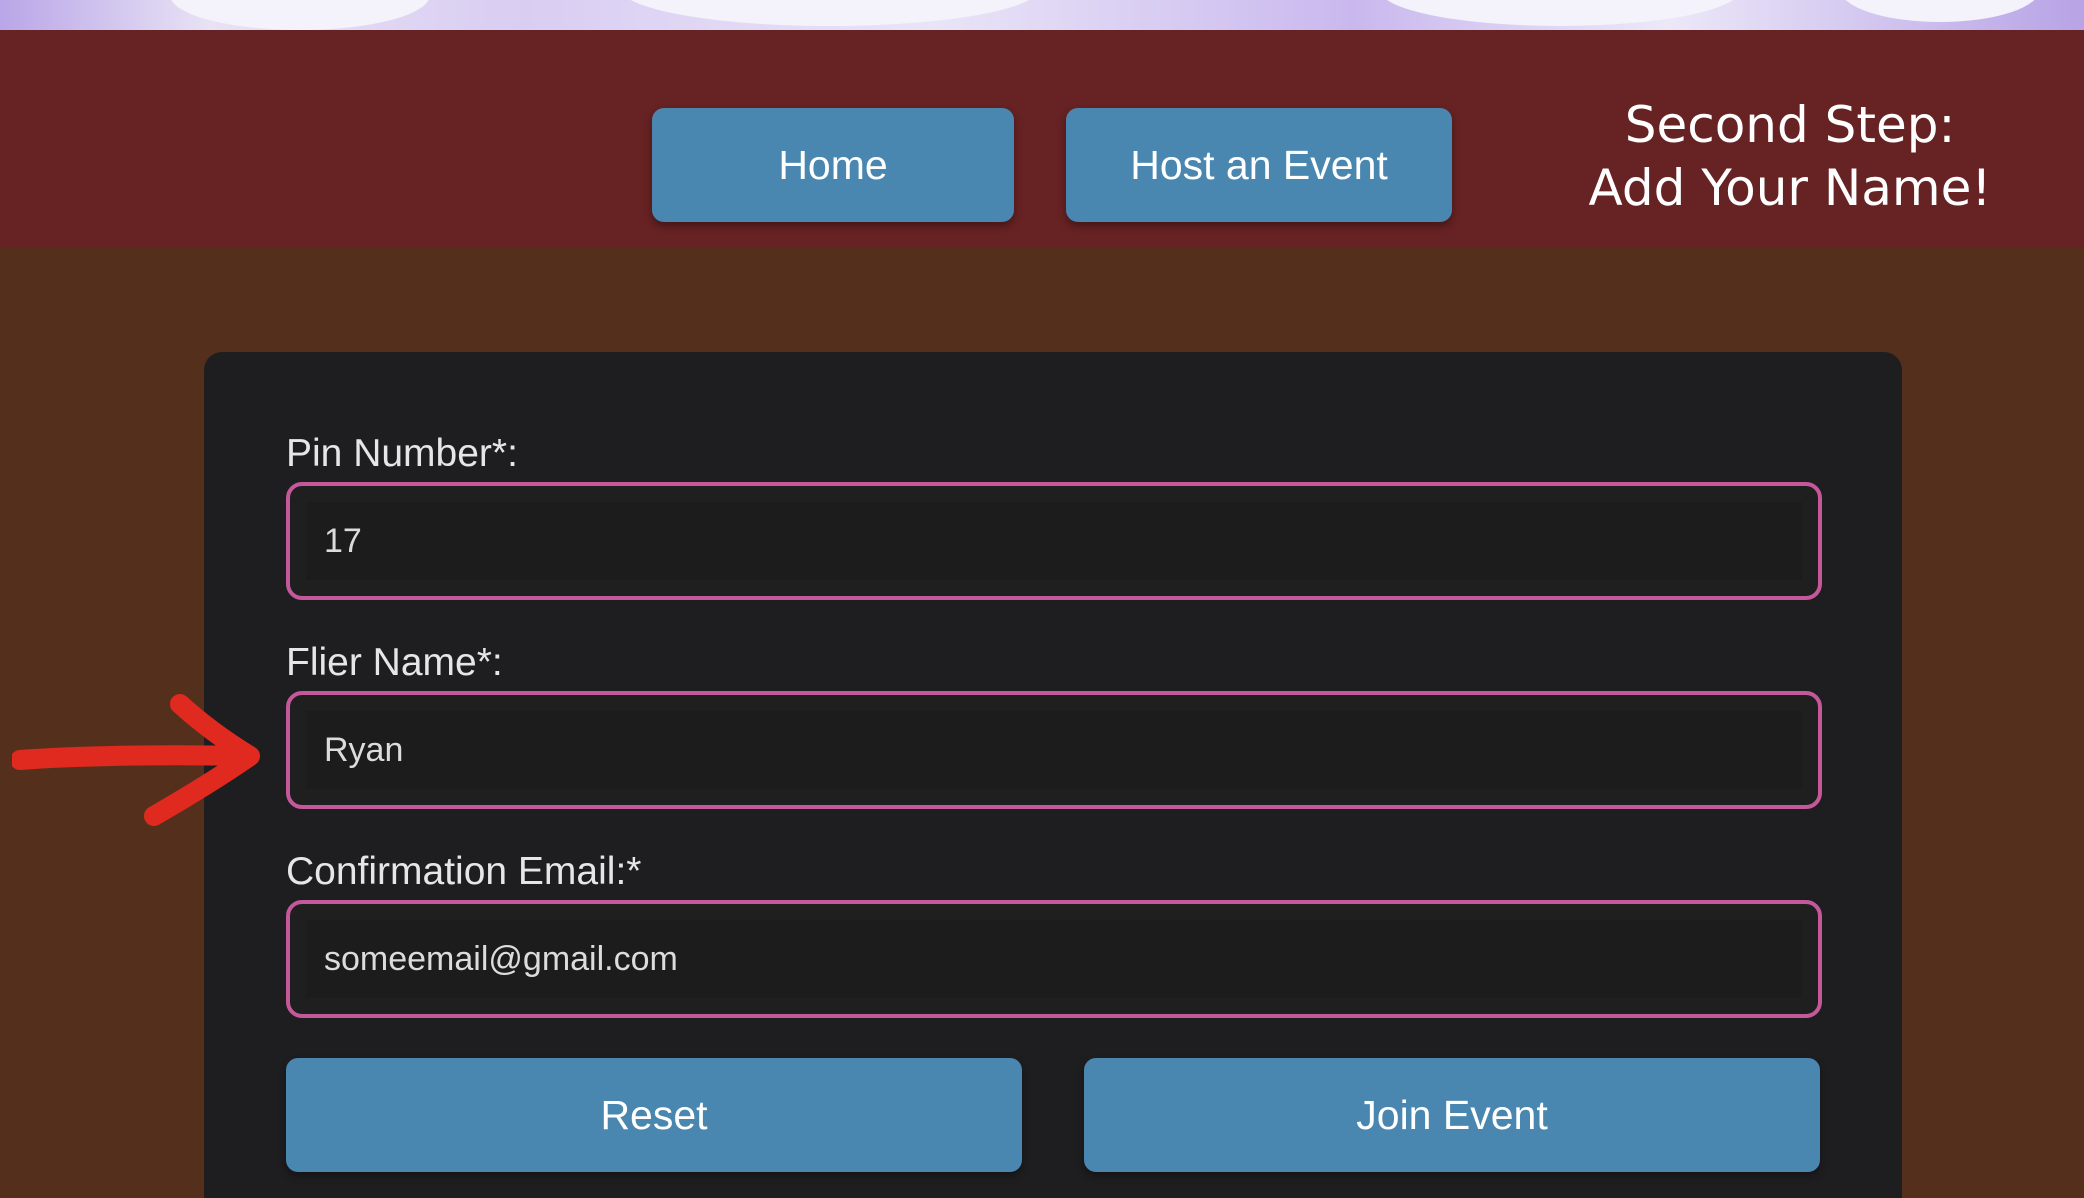 The image size is (2084, 1198). Describe the element at coordinates (654, 1115) in the screenshot. I see `reset-button: Reset` at that location.